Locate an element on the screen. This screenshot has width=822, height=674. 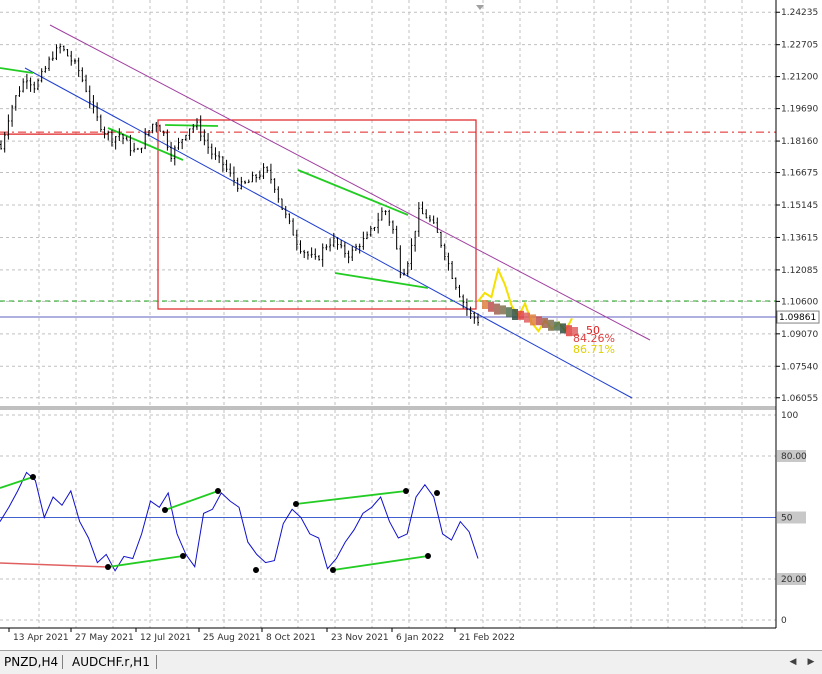
price-tick-label: 1.19690 is located at coordinates (799, 110).